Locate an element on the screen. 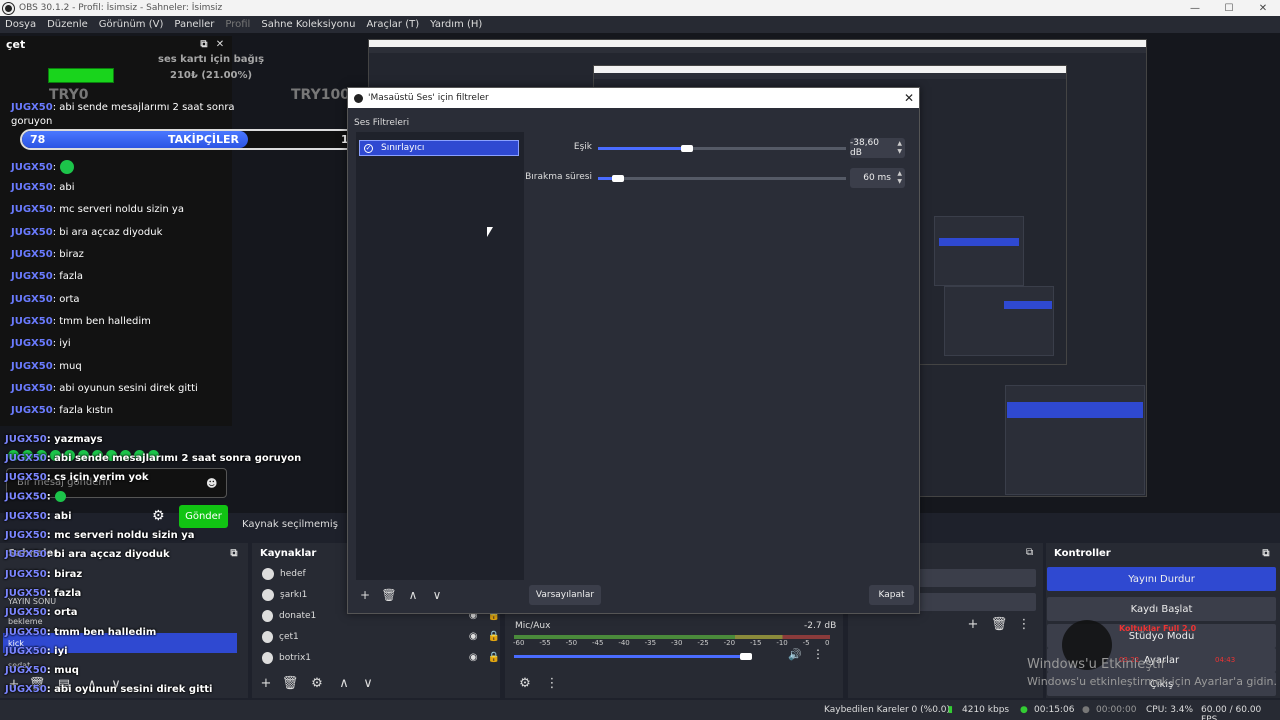 This screenshot has width=1280, height=720. filter-item-limiter: ✓ Sınırlayıcı is located at coordinates (439, 148).